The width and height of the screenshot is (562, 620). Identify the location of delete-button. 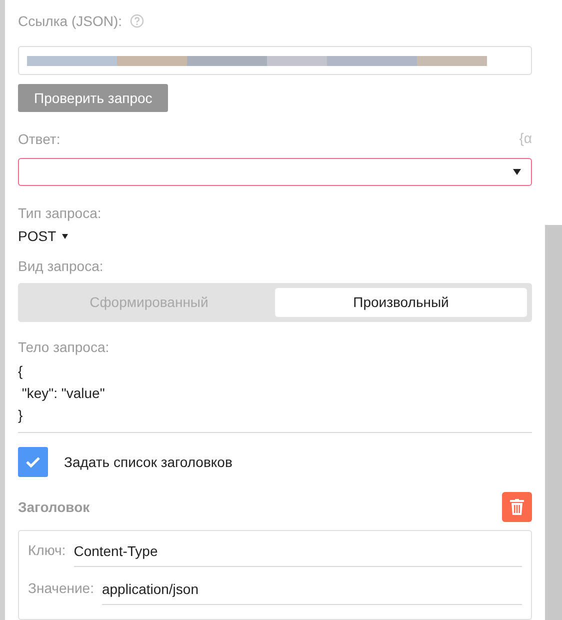
(517, 507).